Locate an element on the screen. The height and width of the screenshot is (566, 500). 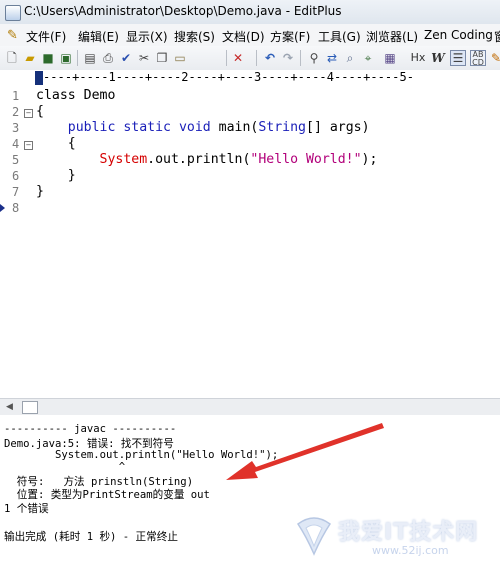
annotation-arrow is located at coordinates (305, 451).